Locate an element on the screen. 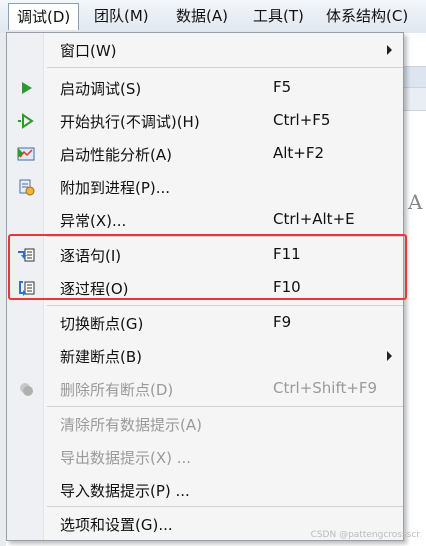  shortcut-label: F9 is located at coordinates (282, 322).